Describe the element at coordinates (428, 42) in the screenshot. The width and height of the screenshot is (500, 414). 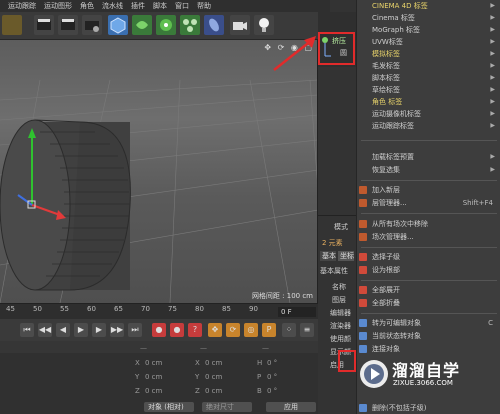
I see `menu-item-uvw-tags: UVW标签 ▶` at that location.